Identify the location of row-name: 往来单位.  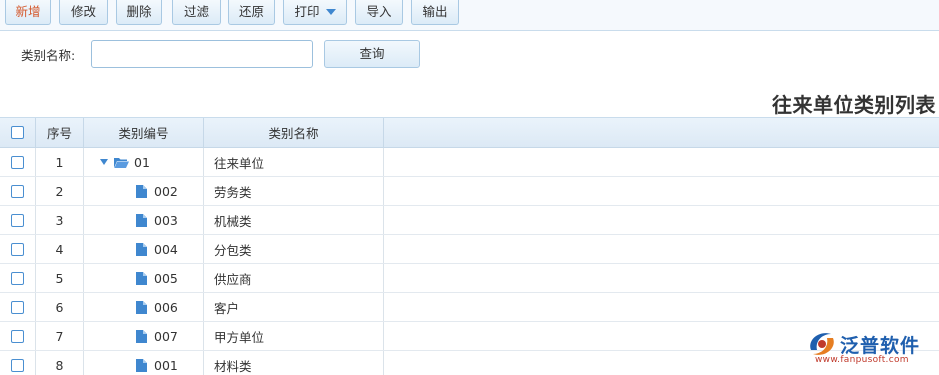
(294, 162).